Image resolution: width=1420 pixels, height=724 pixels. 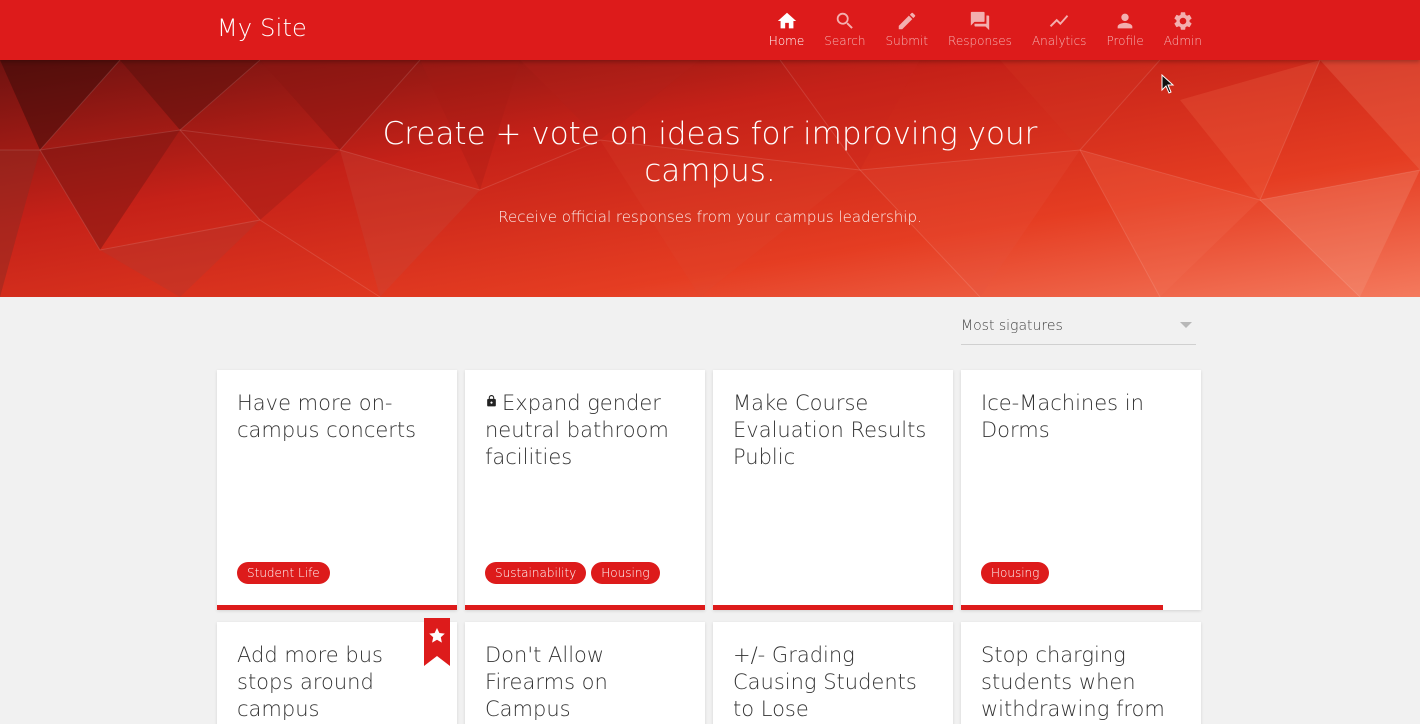 I want to click on mouse-cursor-icon, so click(x=1168, y=84).